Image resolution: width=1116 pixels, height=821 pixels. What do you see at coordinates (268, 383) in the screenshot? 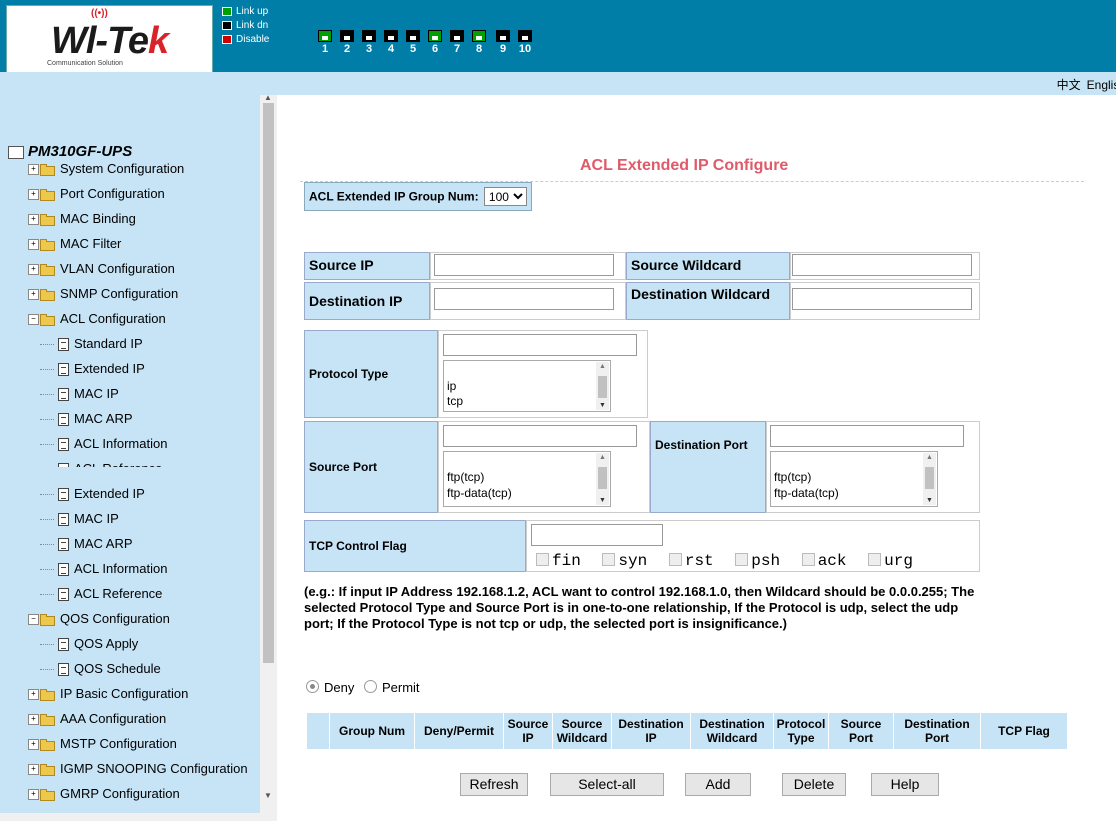
I see `scroll-thumb` at bounding box center [268, 383].